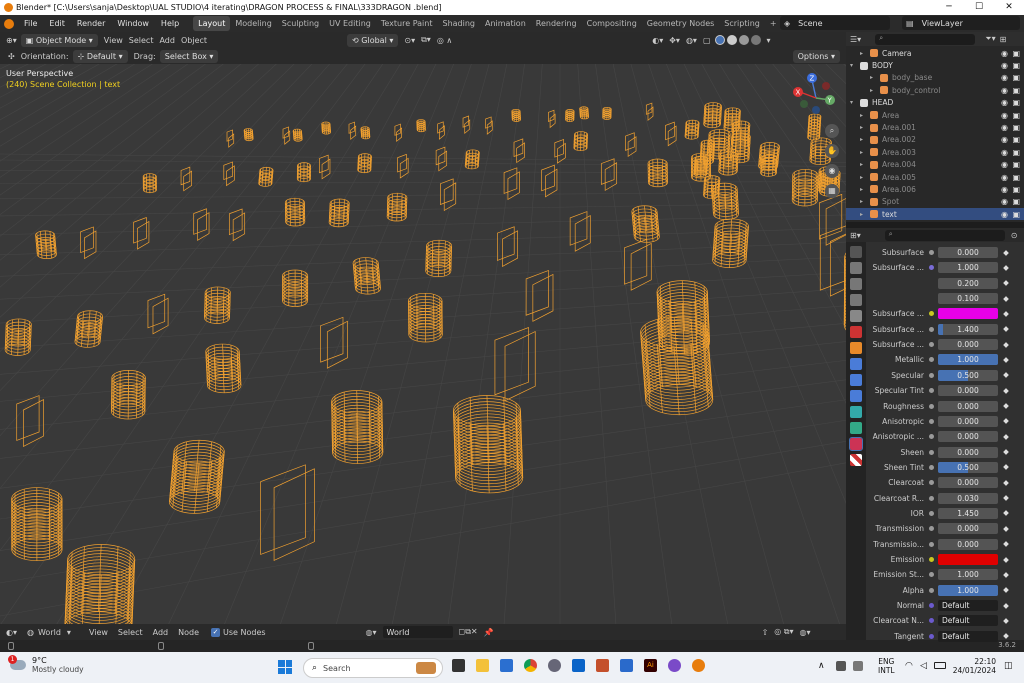  Describe the element at coordinates (530, 665) in the screenshot. I see `chrome-icon` at that location.